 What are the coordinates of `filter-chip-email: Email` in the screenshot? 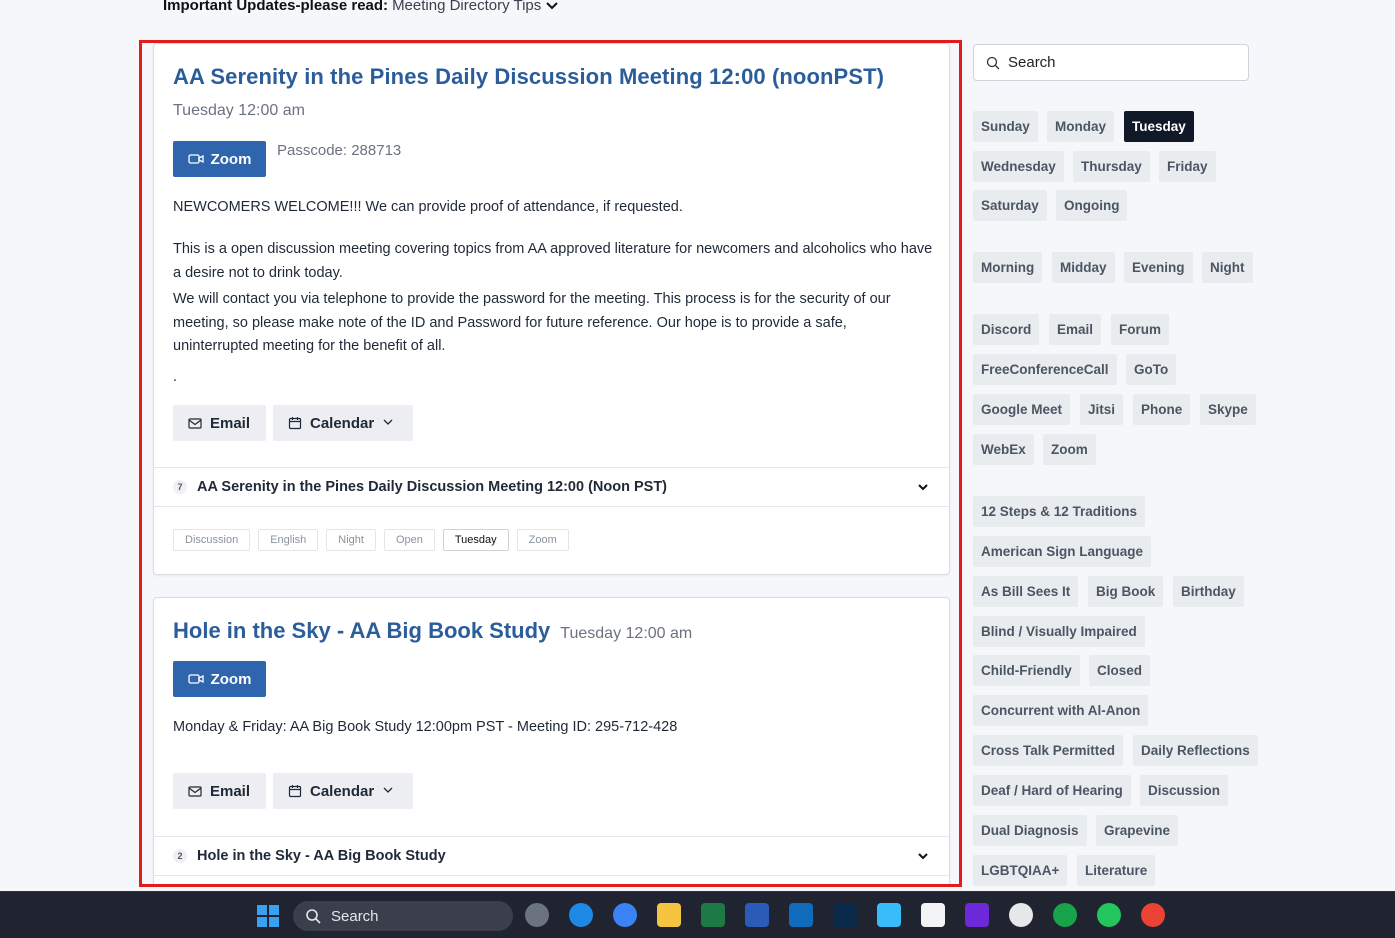 It's located at (1075, 329).